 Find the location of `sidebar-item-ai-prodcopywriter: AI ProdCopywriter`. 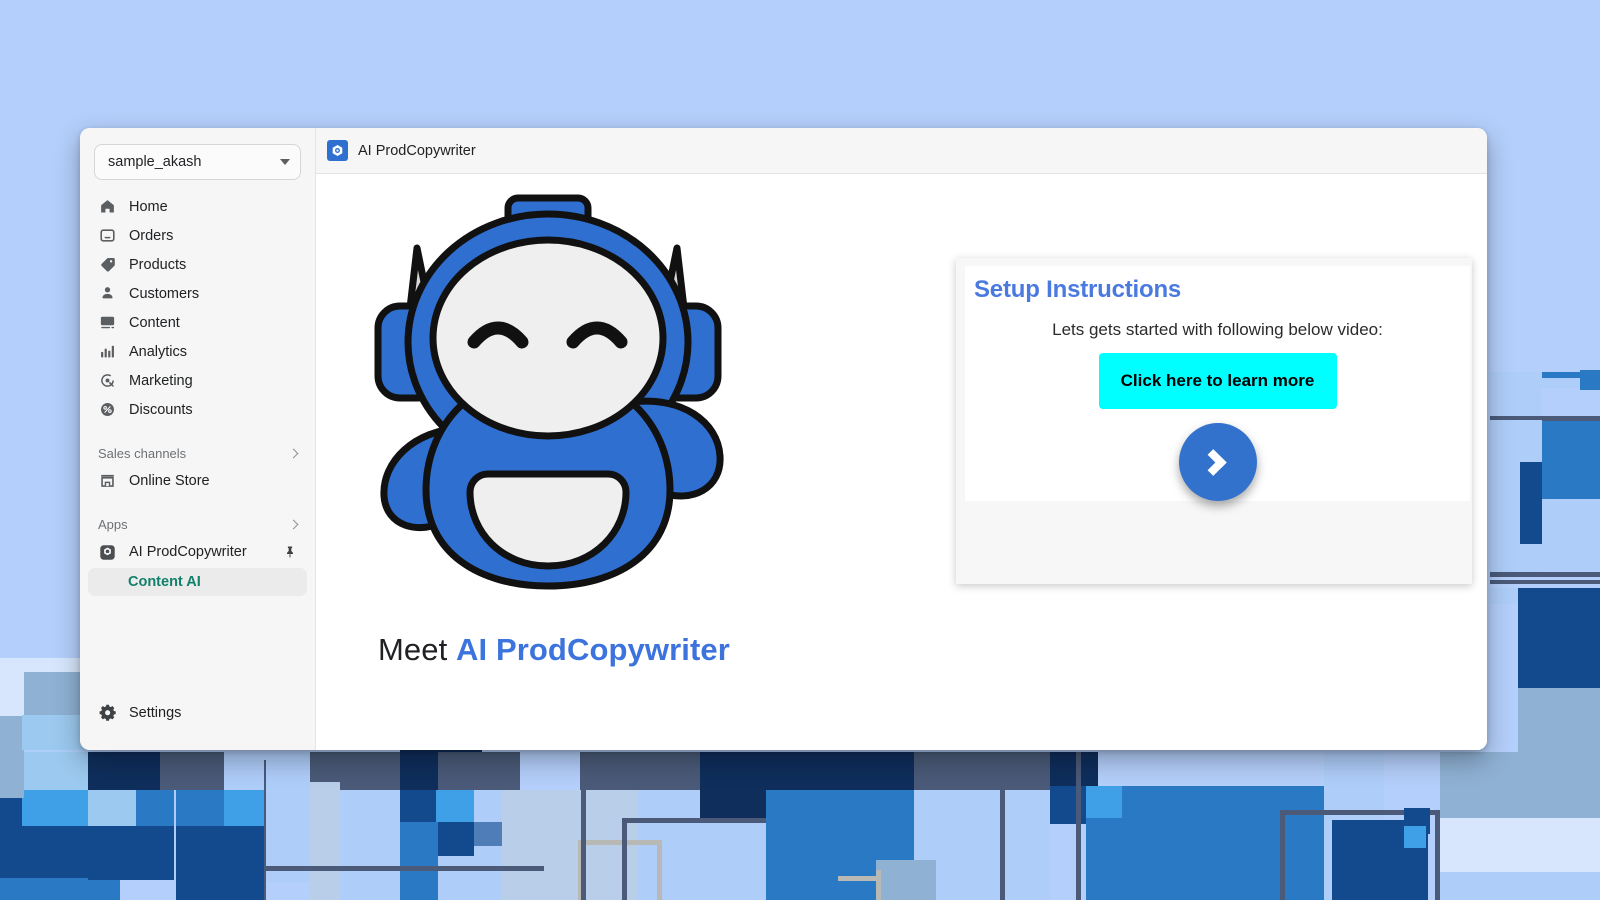

sidebar-item-ai-prodcopywriter: AI ProdCopywriter is located at coordinates (197, 552).